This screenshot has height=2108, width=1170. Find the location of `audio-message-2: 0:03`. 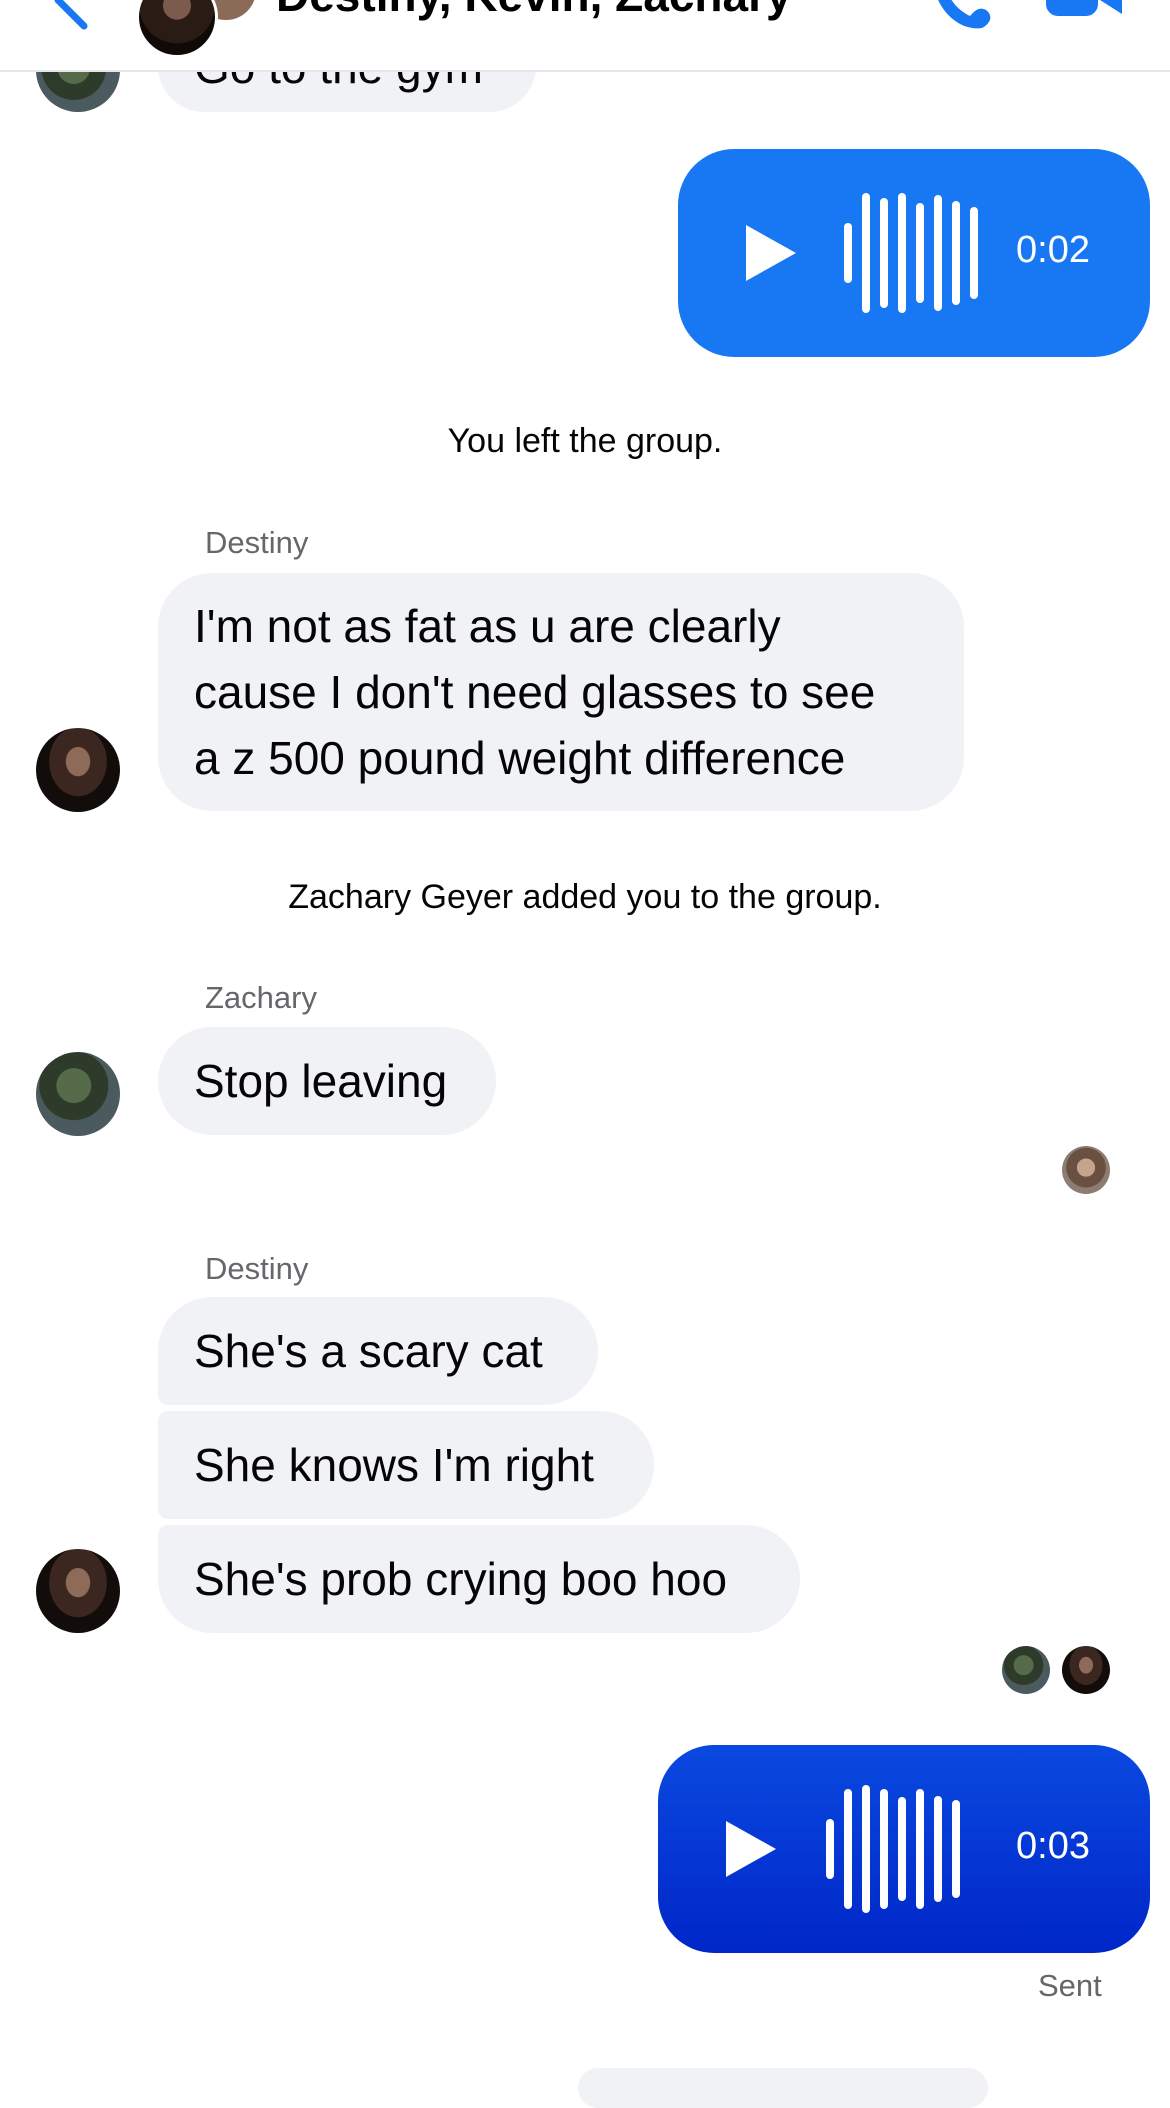

audio-message-2: 0:03 is located at coordinates (904, 1849).